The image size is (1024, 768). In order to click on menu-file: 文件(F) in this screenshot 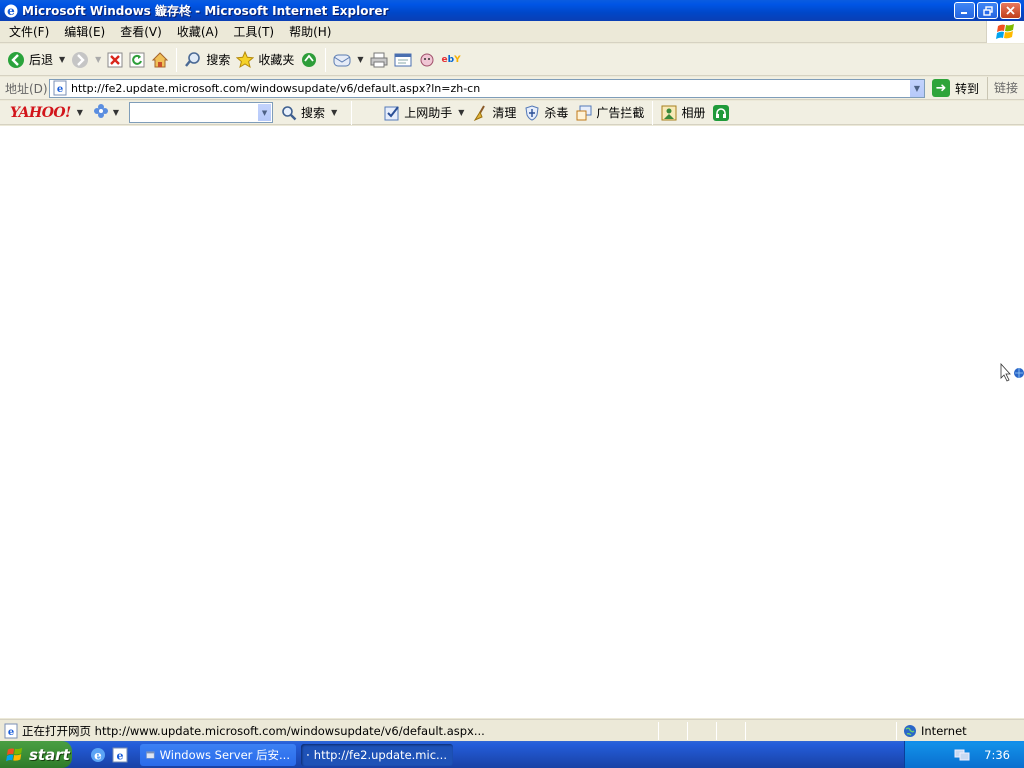, I will do `click(27, 32)`.